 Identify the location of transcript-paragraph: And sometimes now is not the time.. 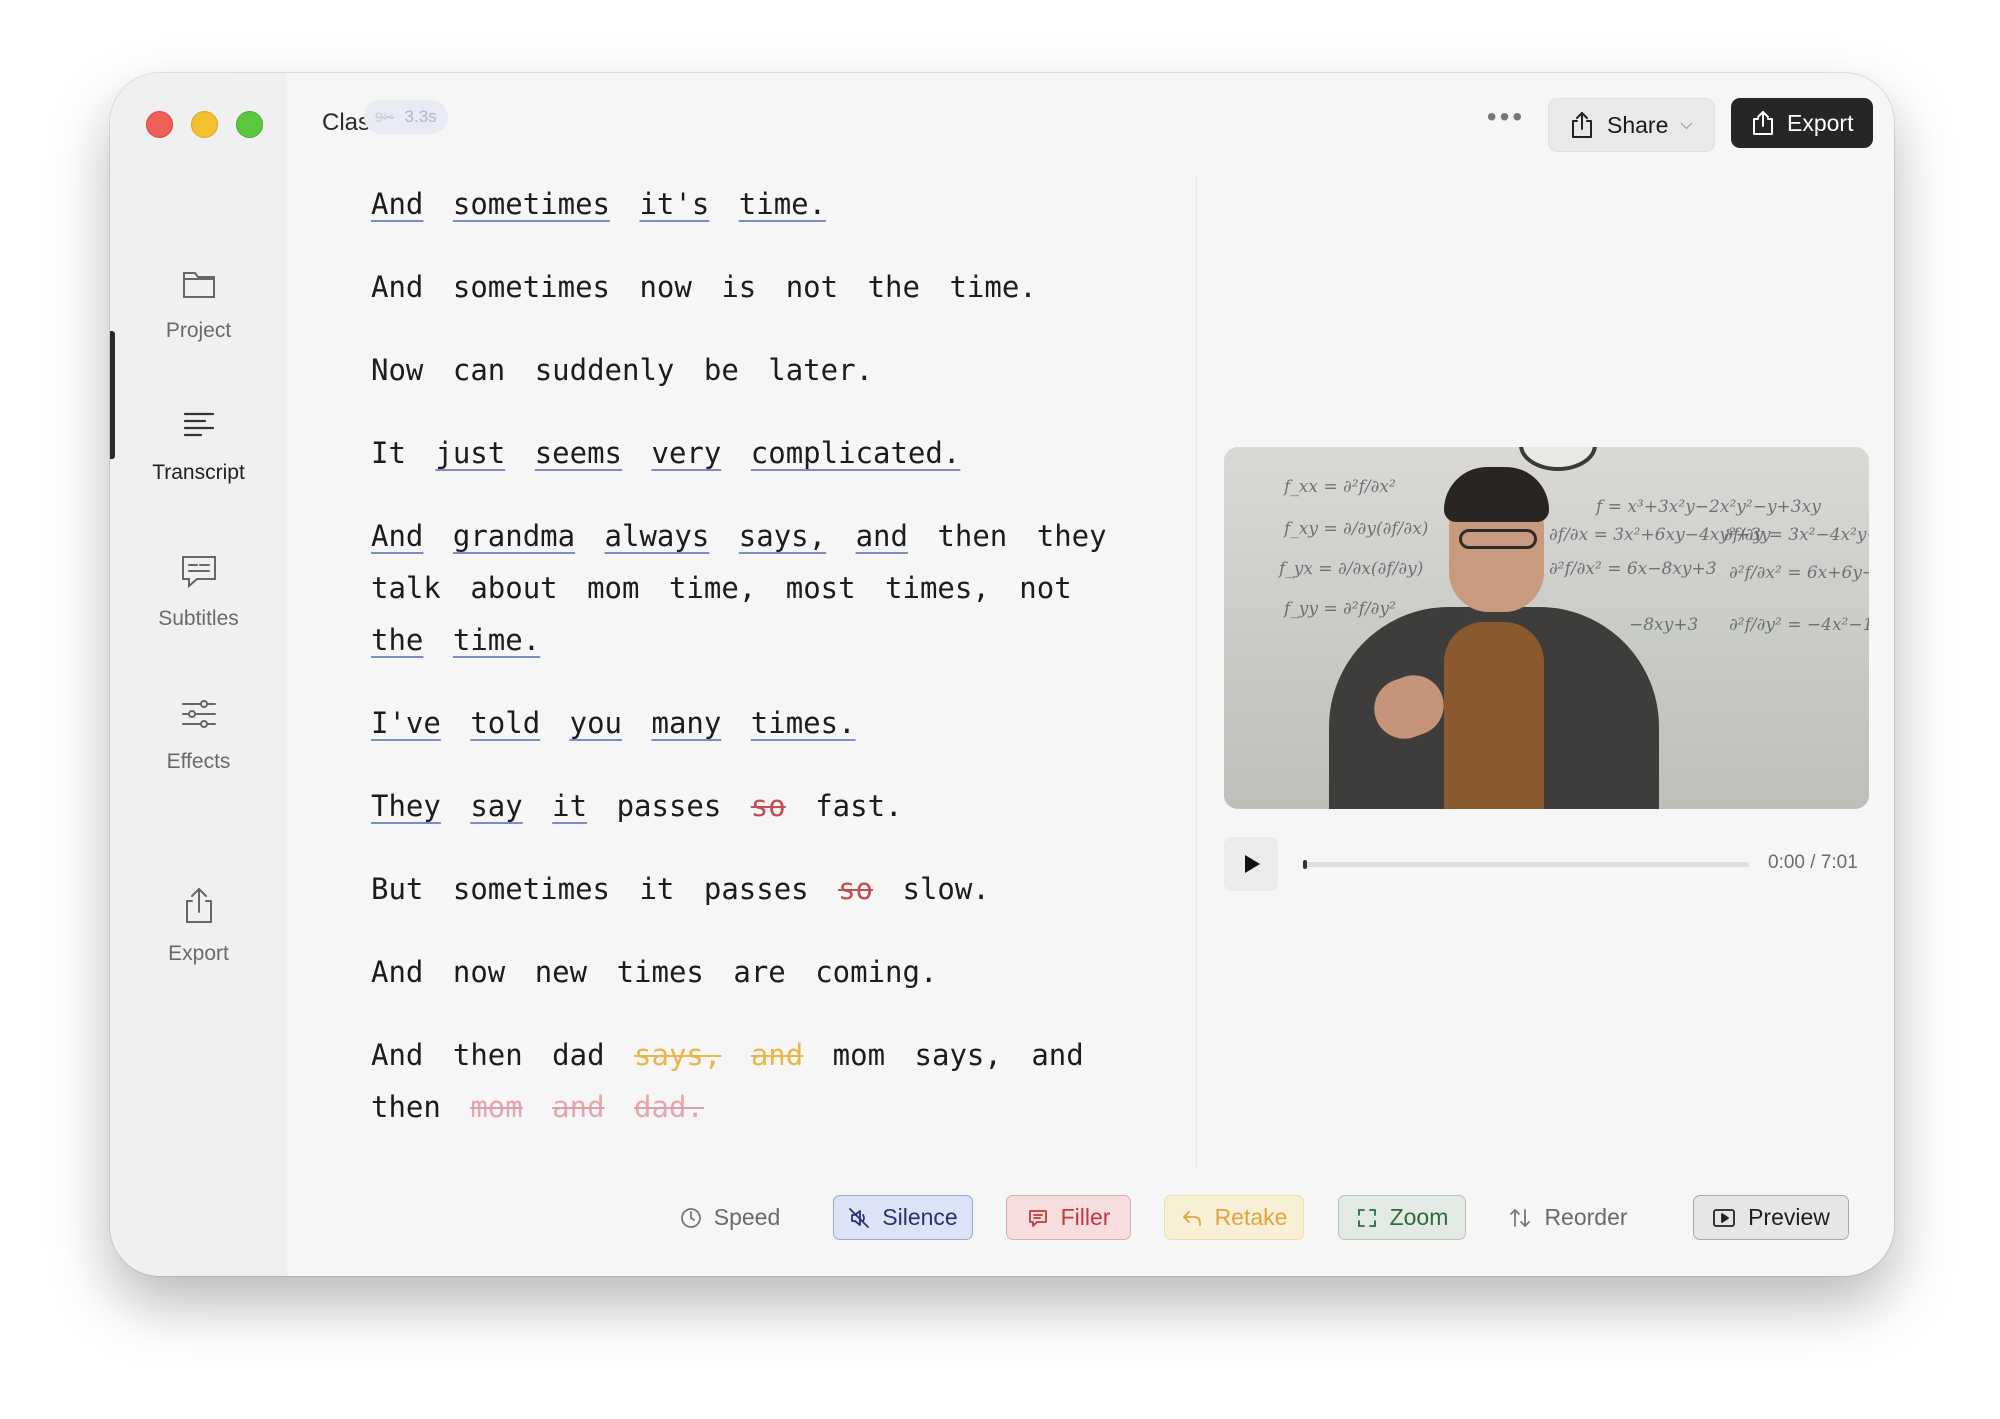
(751, 287).